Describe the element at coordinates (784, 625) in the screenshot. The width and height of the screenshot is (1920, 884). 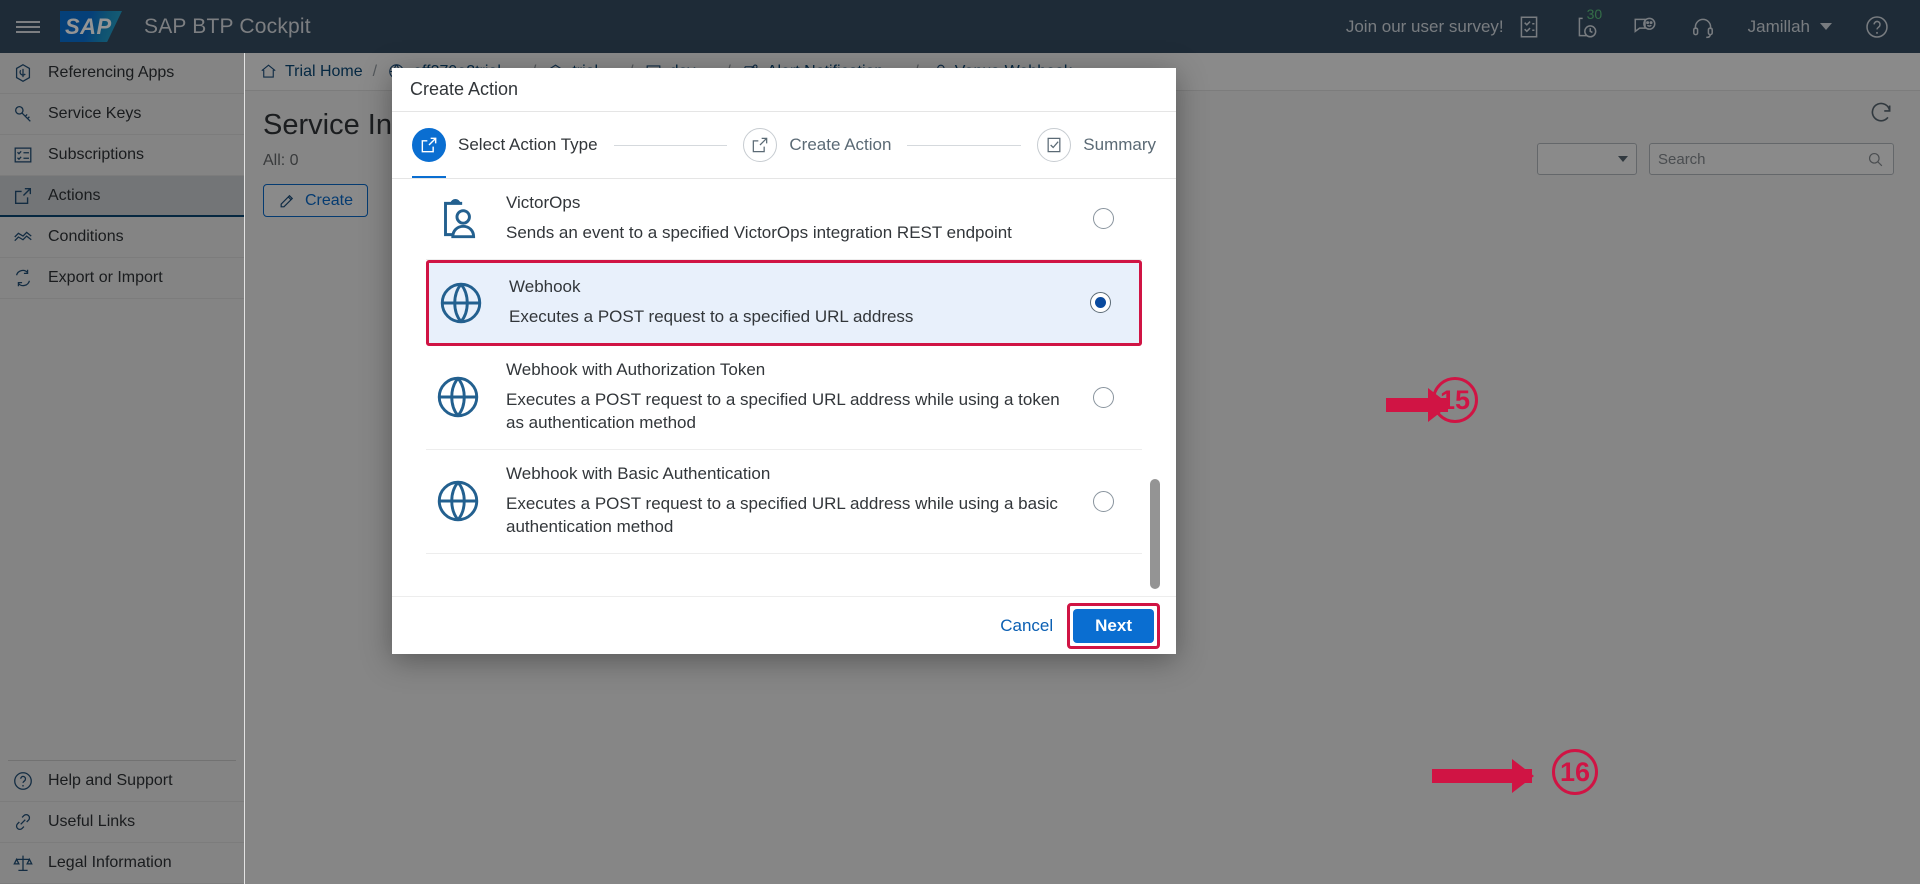
I see `dialog-footer: Cancel Next` at that location.